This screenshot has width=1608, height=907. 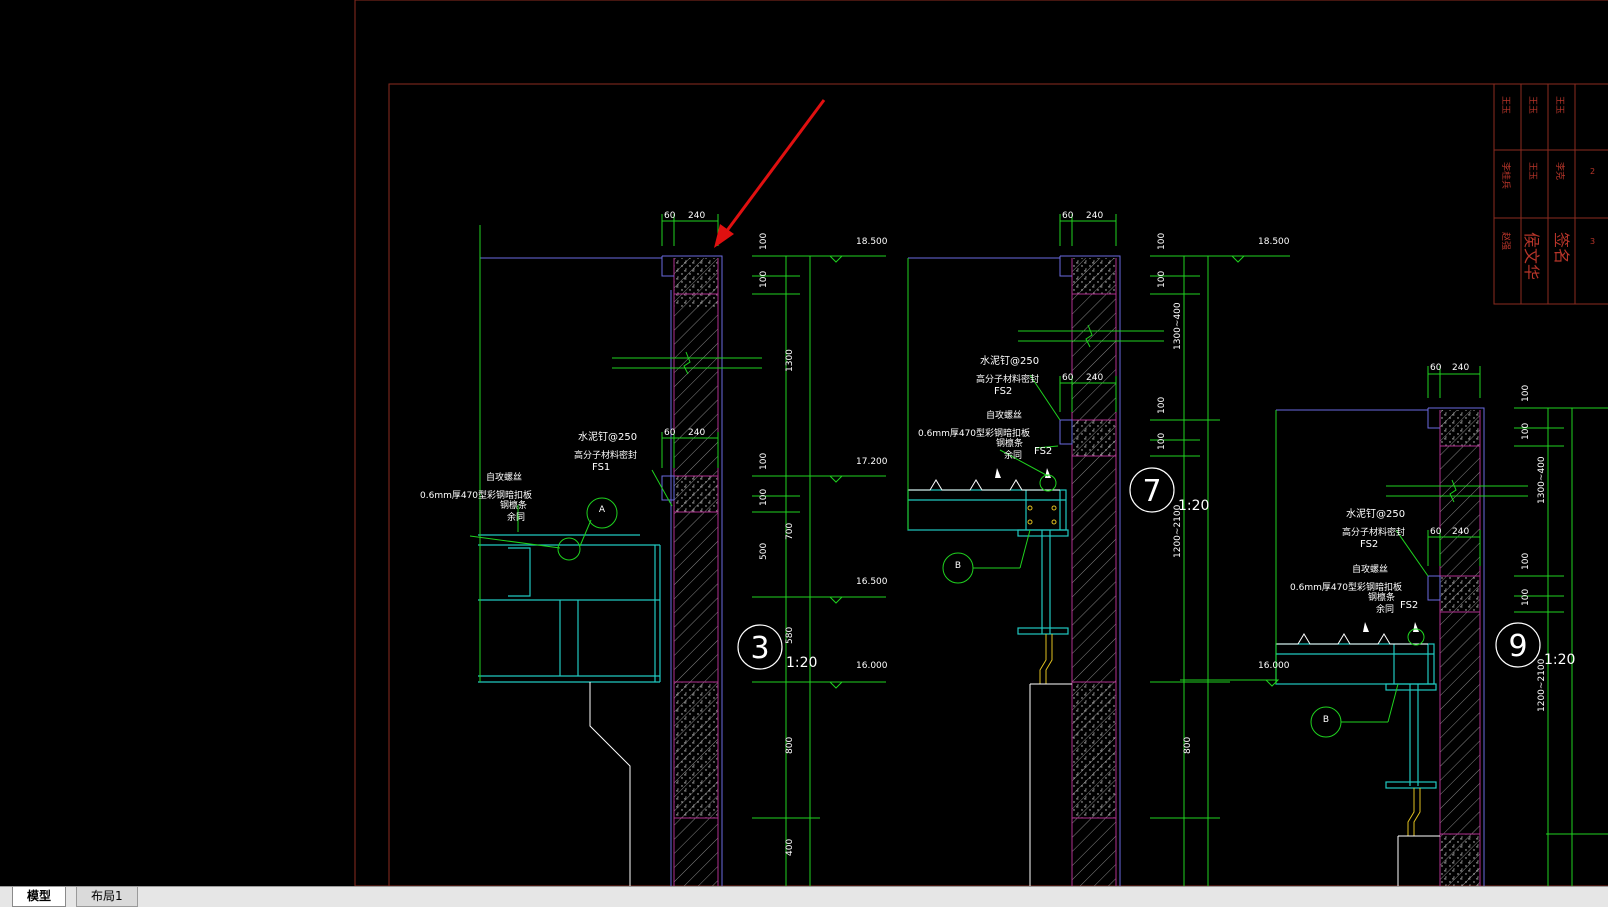 I want to click on svg-text: 580, so click(x=790, y=635).